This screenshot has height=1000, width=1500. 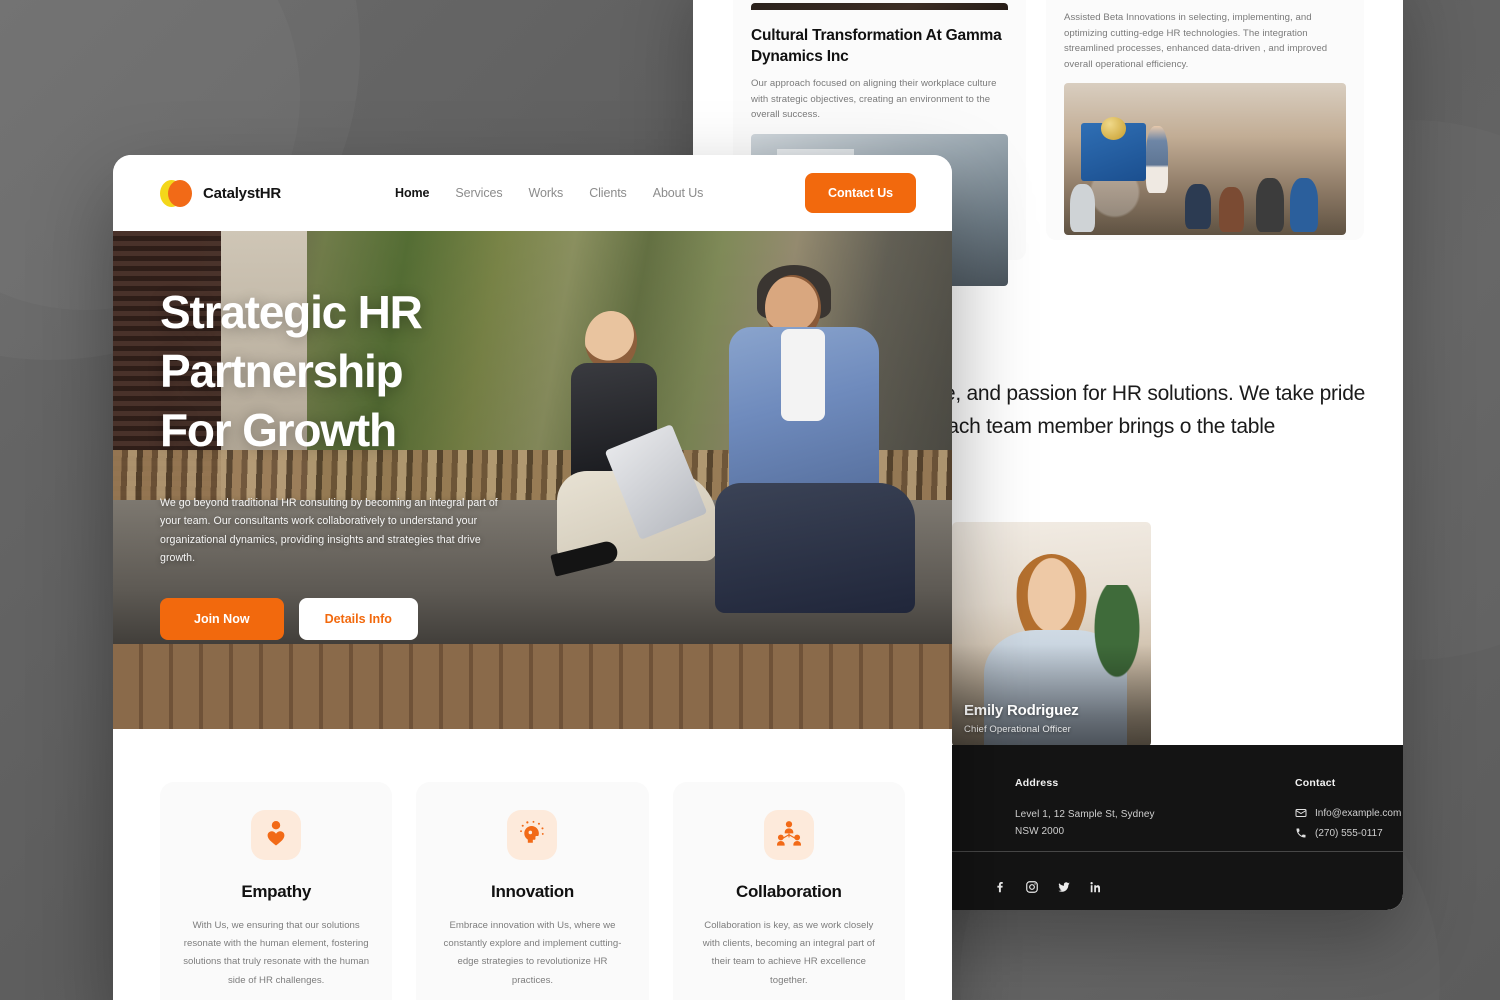 What do you see at coordinates (1301, 833) in the screenshot?
I see `phone-icon` at bounding box center [1301, 833].